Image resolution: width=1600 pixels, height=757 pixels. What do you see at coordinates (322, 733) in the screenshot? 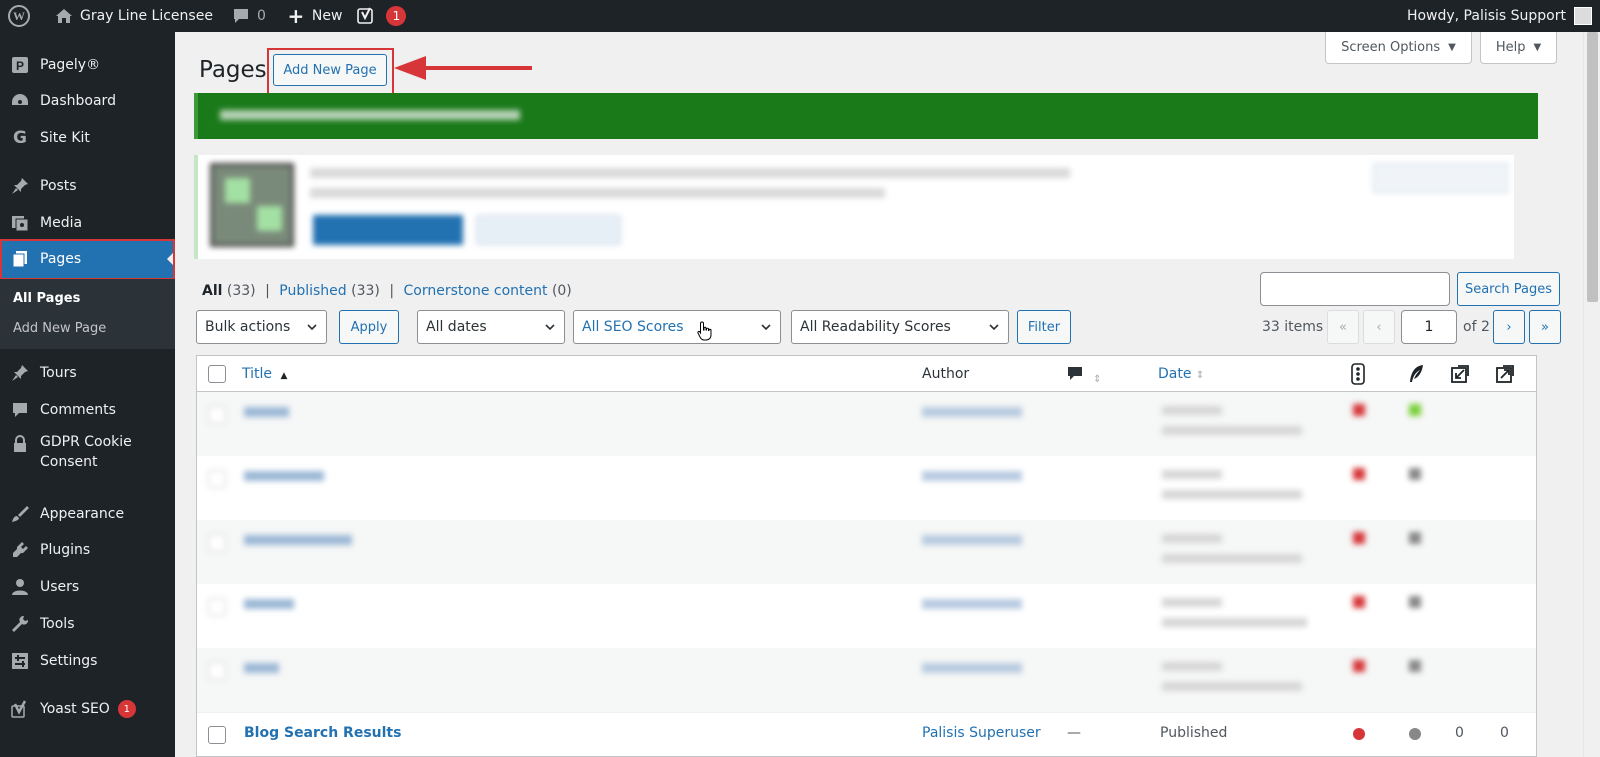
I see `row-title-link: Blog Search Results` at bounding box center [322, 733].